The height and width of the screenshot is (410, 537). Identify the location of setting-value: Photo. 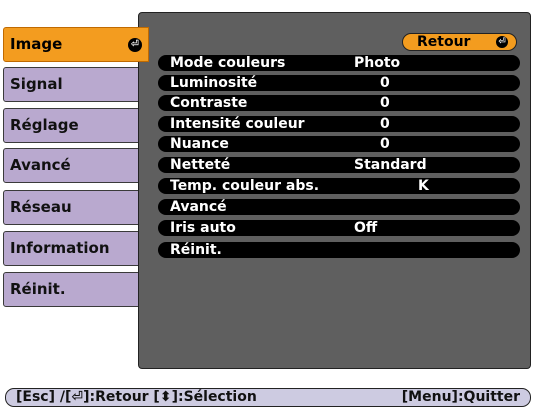
(377, 63).